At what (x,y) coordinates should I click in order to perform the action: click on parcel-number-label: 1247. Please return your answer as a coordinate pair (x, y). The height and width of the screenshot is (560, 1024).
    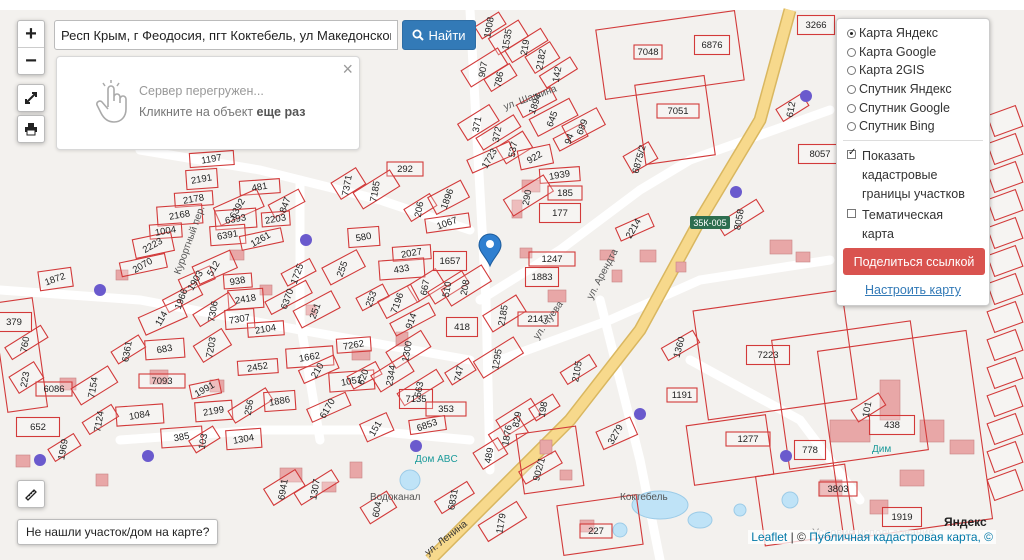
    Looking at the image, I should click on (551, 259).